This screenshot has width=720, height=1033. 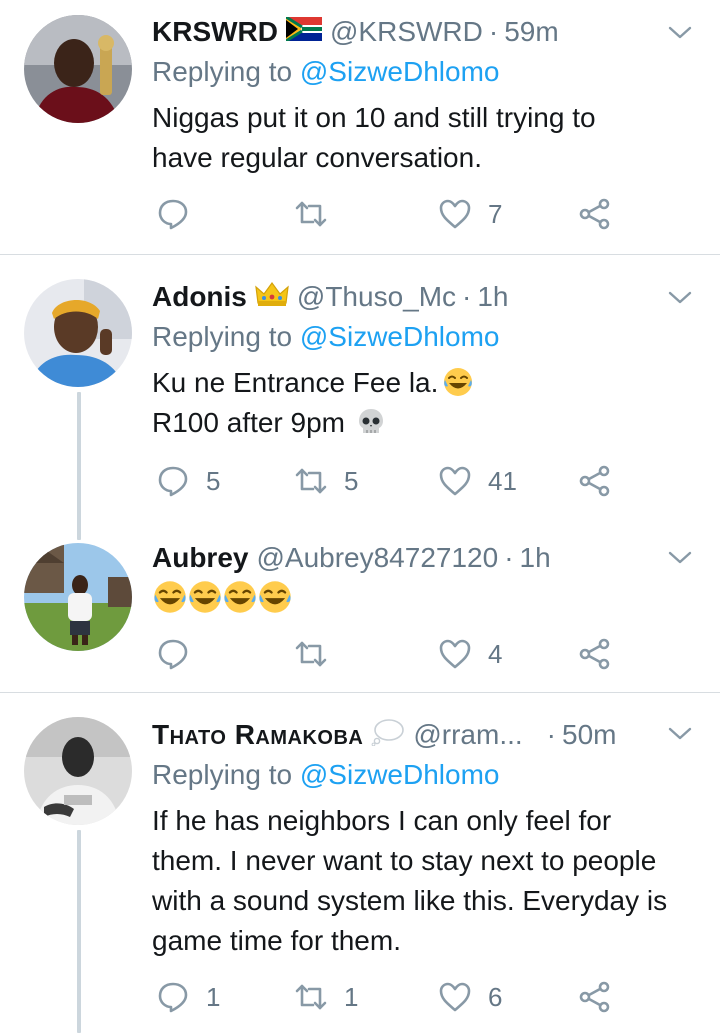 I want to click on like-count: 4, so click(x=495, y=653).